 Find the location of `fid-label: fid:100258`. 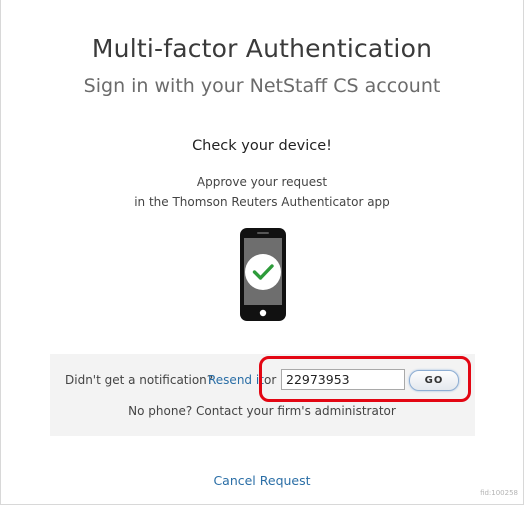

fid-label: fid:100258 is located at coordinates (499, 493).